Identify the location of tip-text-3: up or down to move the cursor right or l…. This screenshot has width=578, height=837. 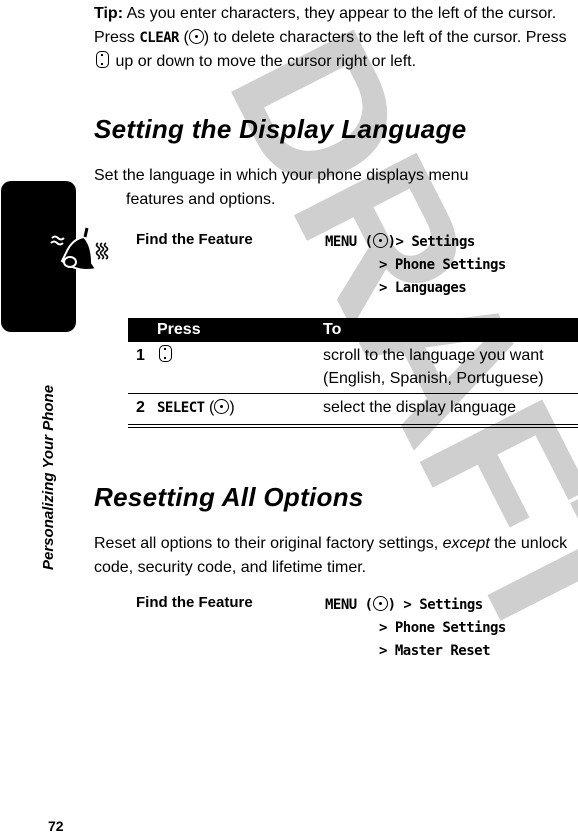
(264, 61).